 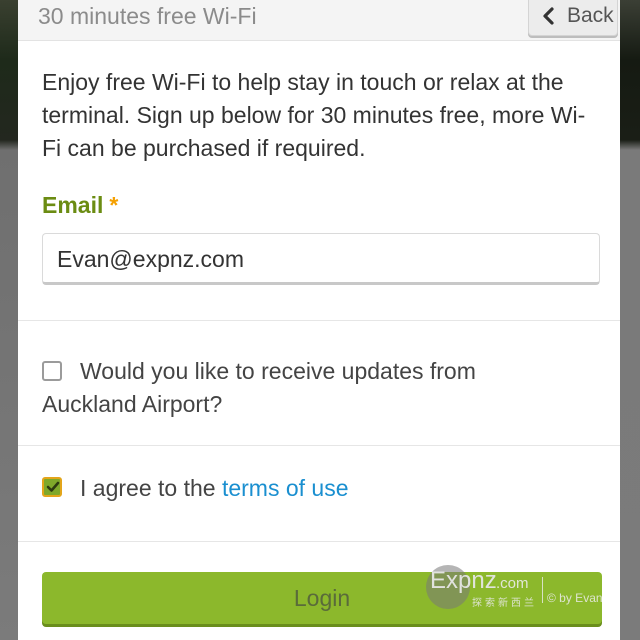 I want to click on terms-label: I agree to the terms of use, so click(x=214, y=488).